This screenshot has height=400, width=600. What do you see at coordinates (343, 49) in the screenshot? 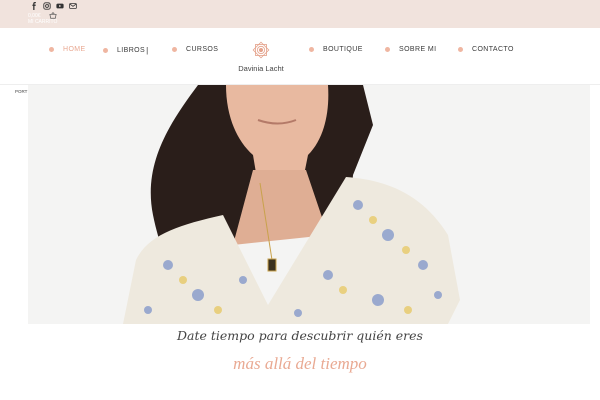
I see `nav-boutique-label: BOUTIQUE` at bounding box center [343, 49].